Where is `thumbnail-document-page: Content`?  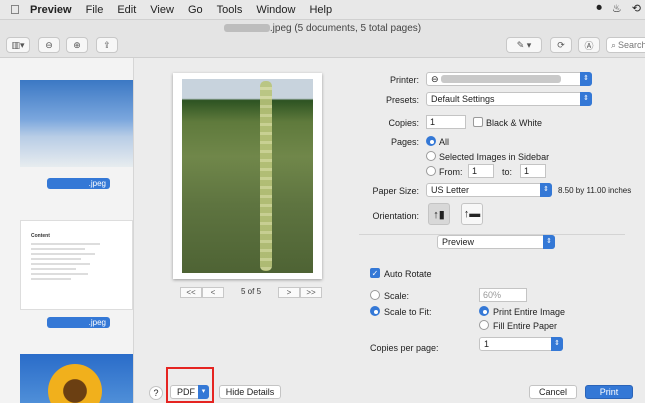 thumbnail-document-page: Content is located at coordinates (76, 265).